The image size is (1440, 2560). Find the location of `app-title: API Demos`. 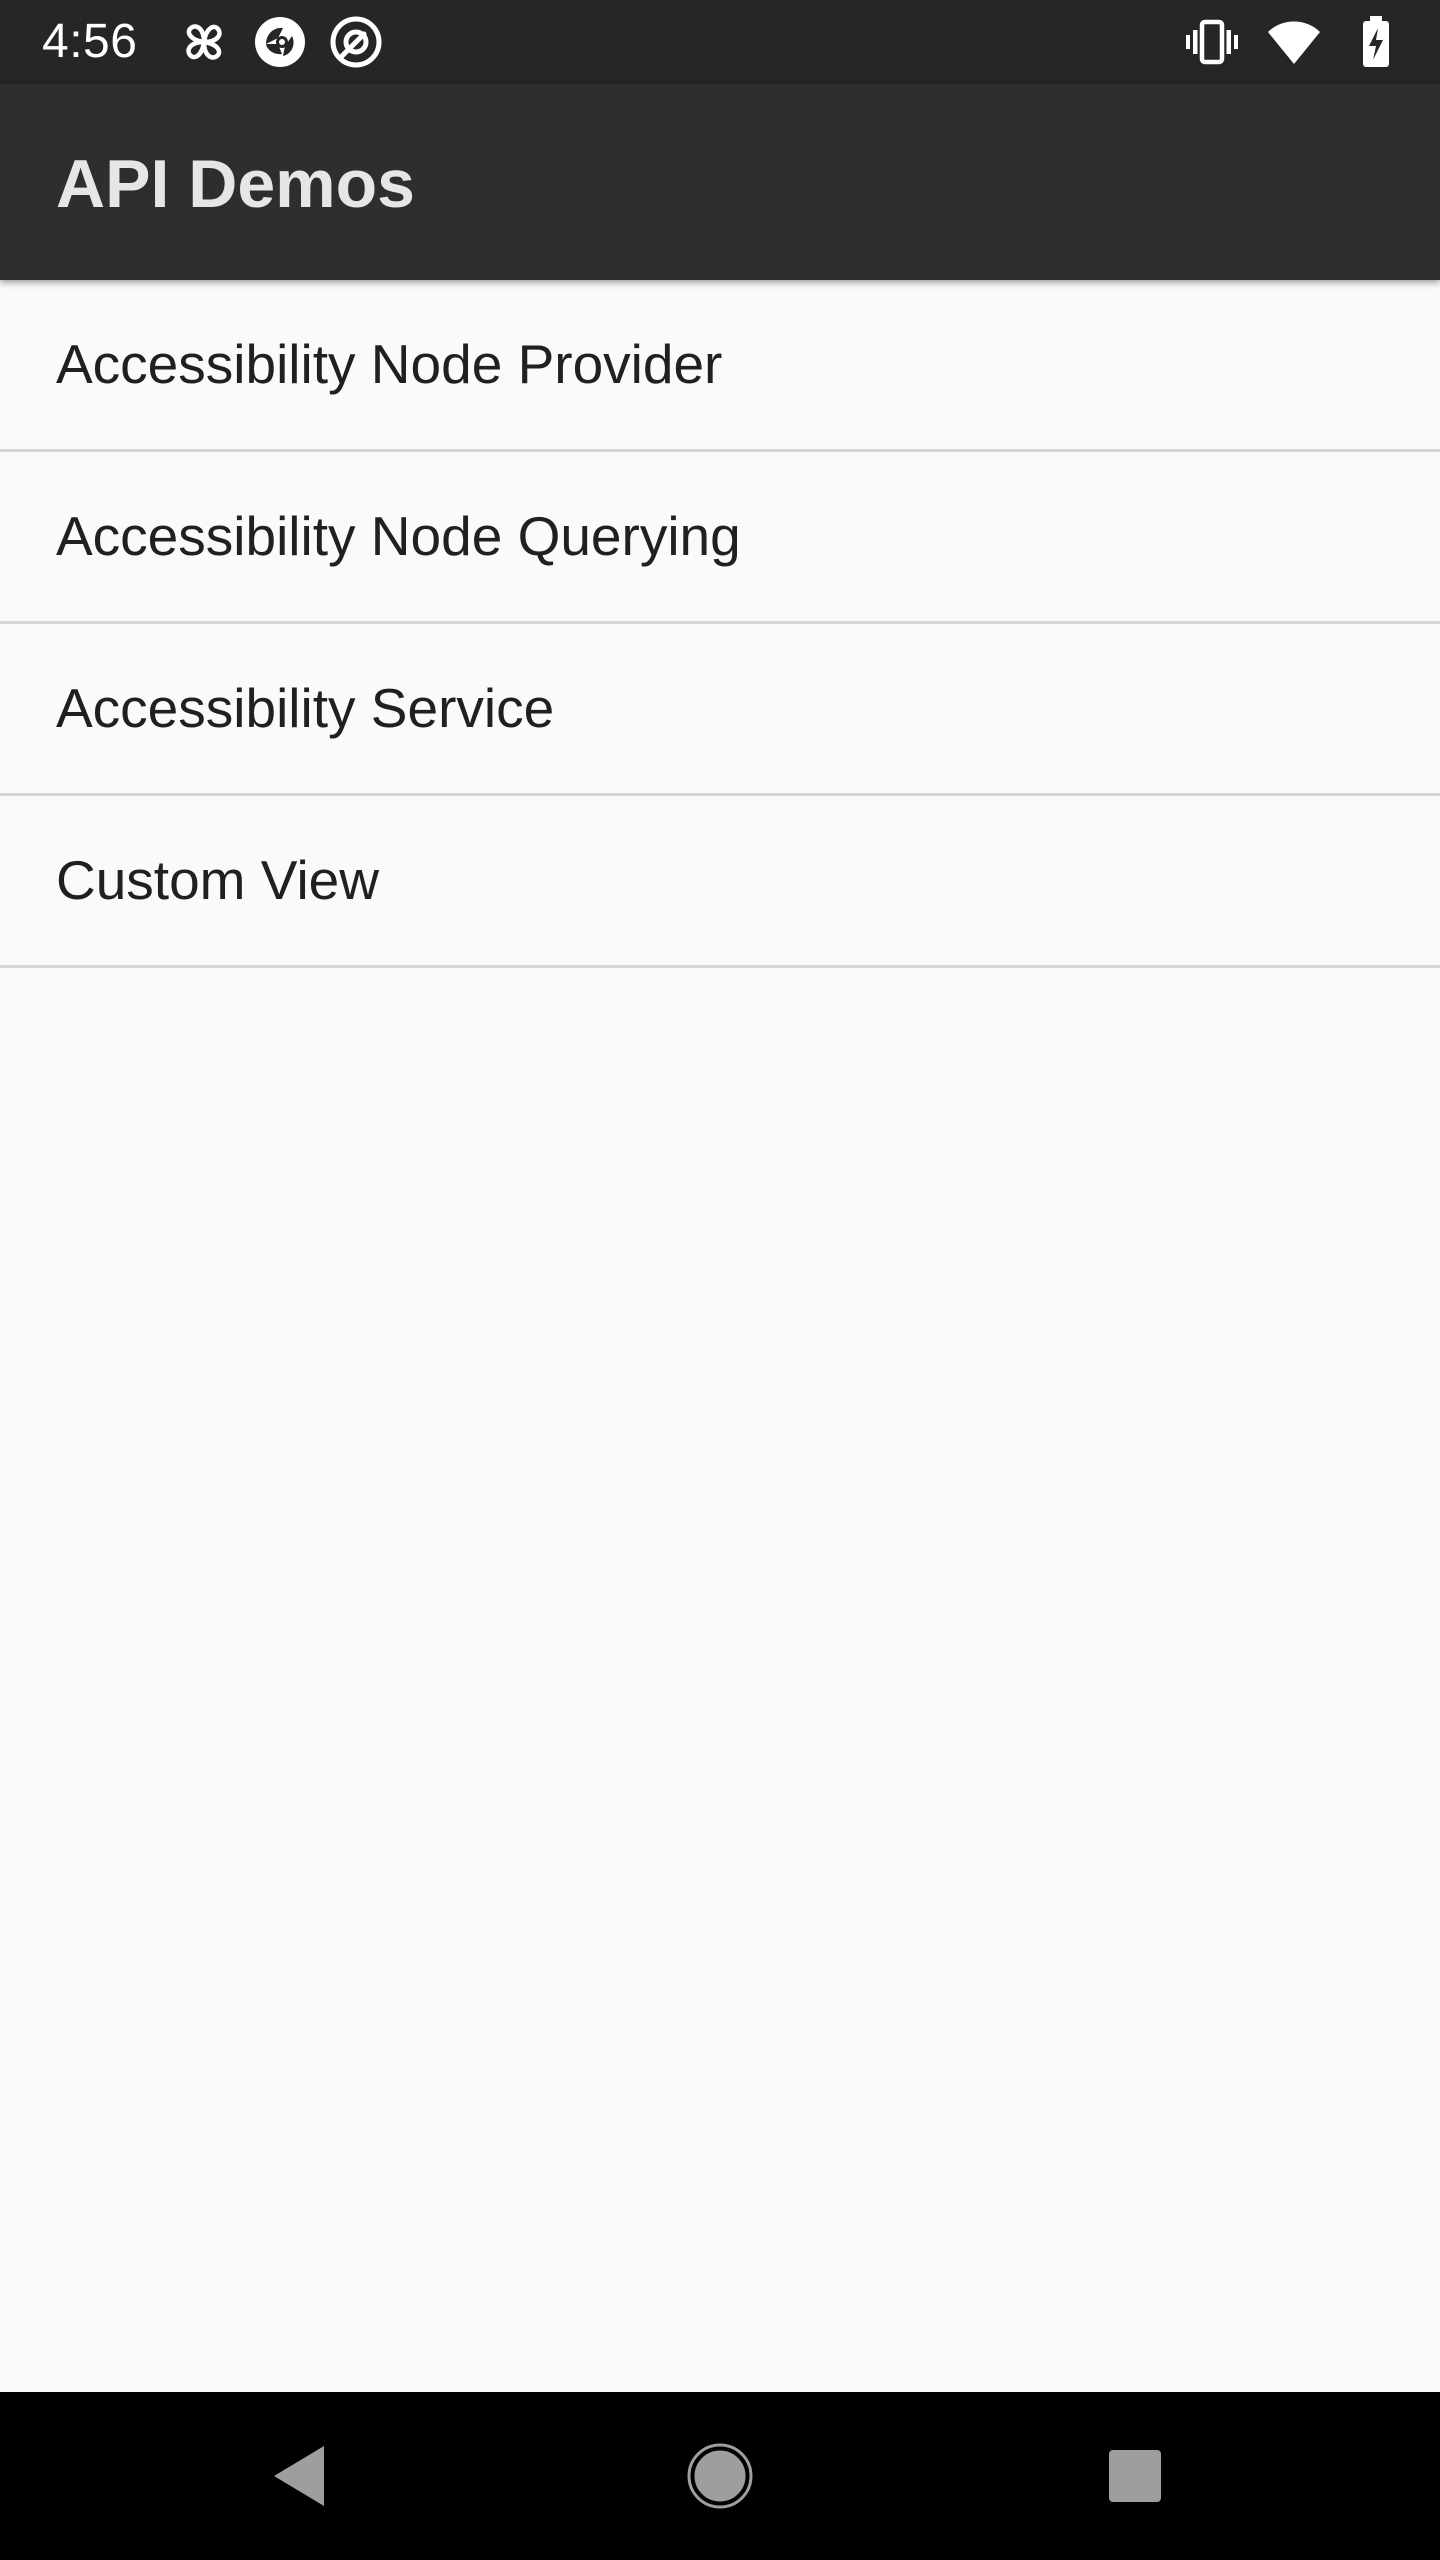

app-title: API Demos is located at coordinates (235, 184).